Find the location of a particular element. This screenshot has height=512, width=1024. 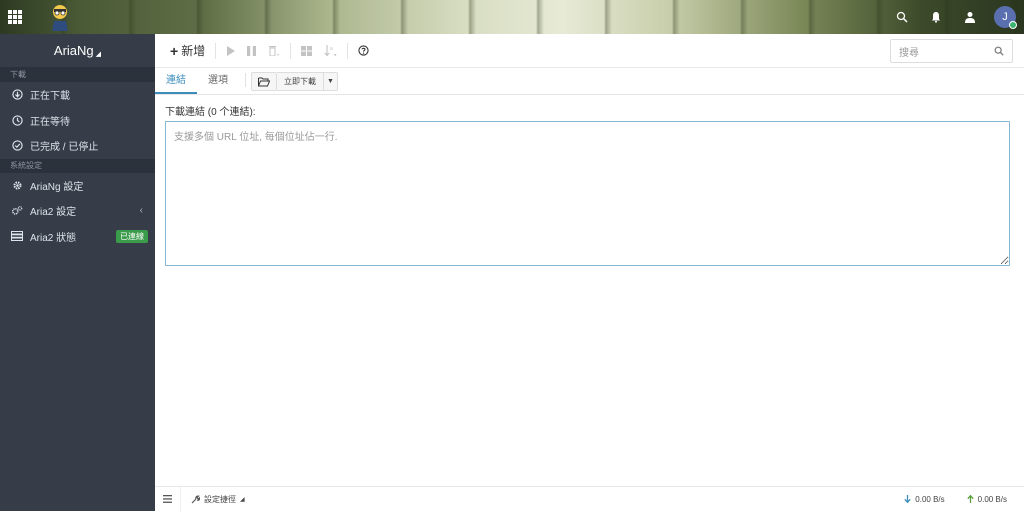

sidebar-item-ariang-settings: AriaNg 設定 is located at coordinates (77, 186).